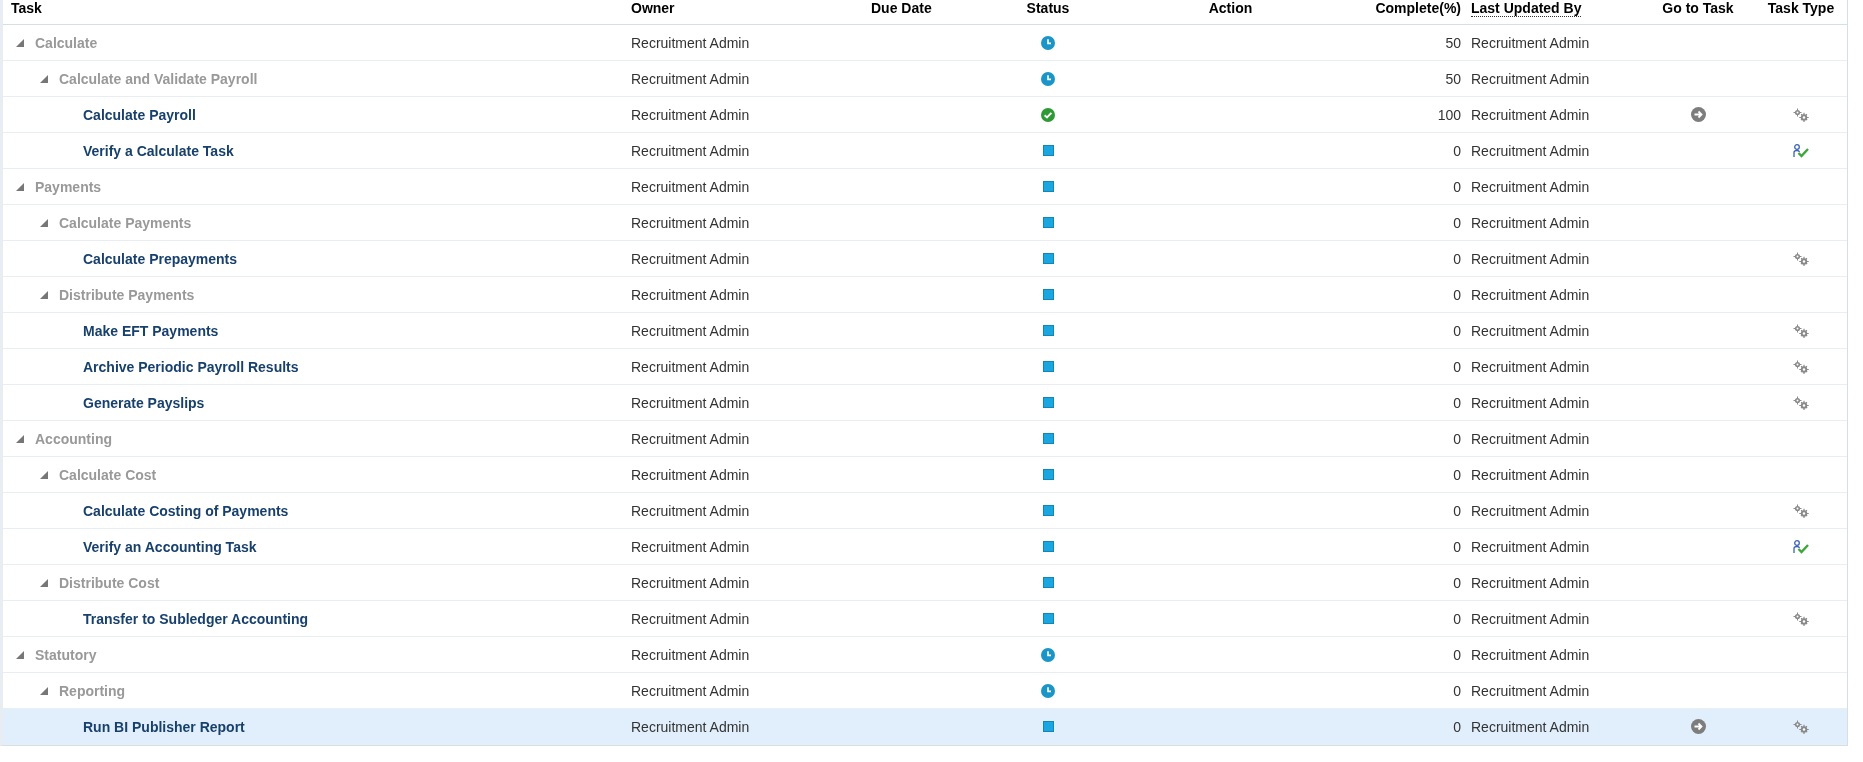  I want to click on task-name: Generate Payslips, so click(144, 402).